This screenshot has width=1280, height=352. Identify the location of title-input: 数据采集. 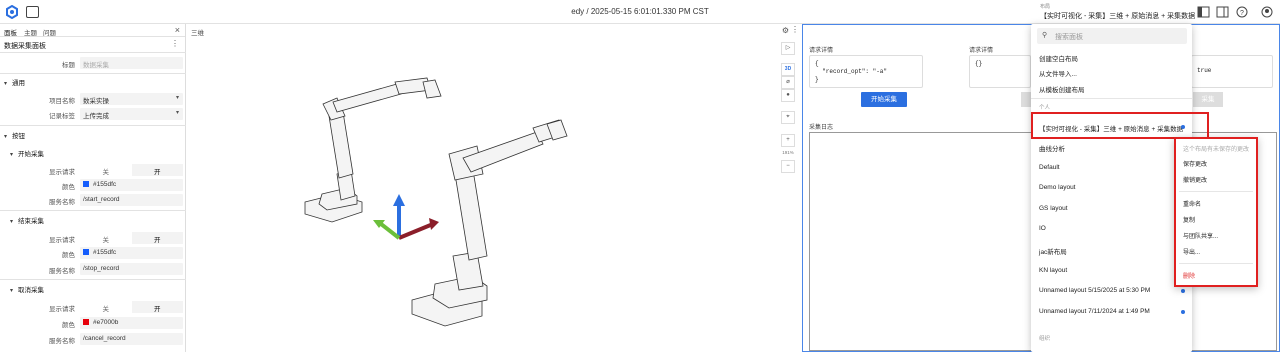
(131, 63).